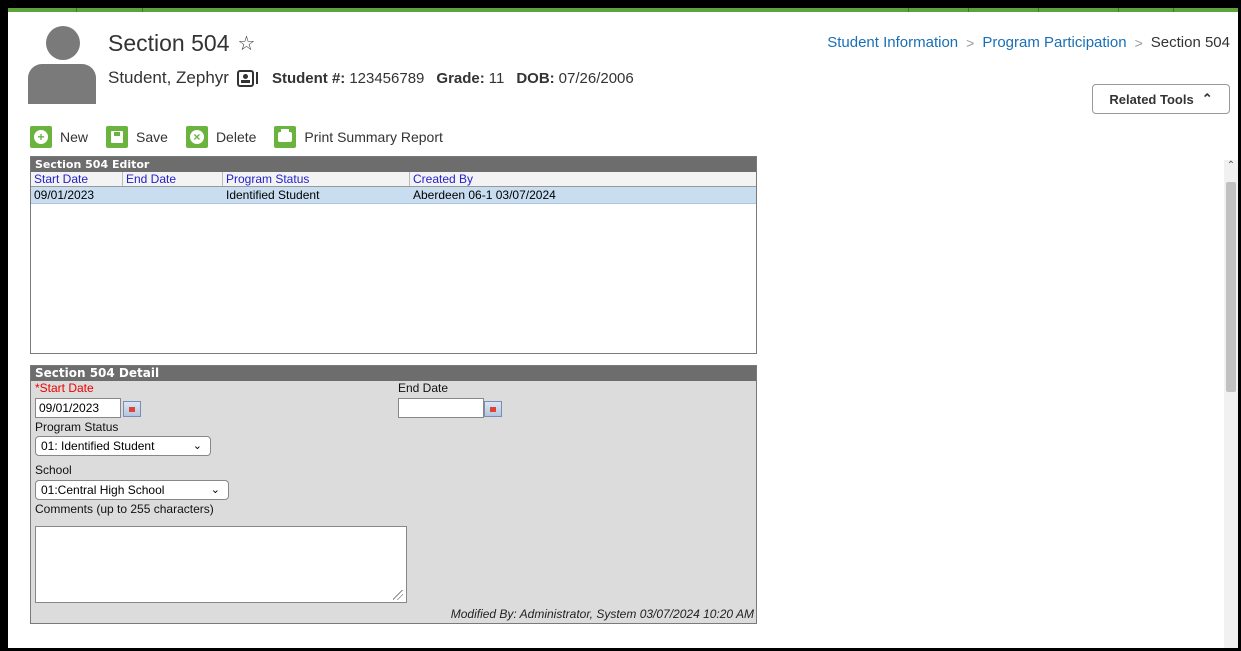  Describe the element at coordinates (169, 43) in the screenshot. I see `page-title-text: Section 504` at that location.